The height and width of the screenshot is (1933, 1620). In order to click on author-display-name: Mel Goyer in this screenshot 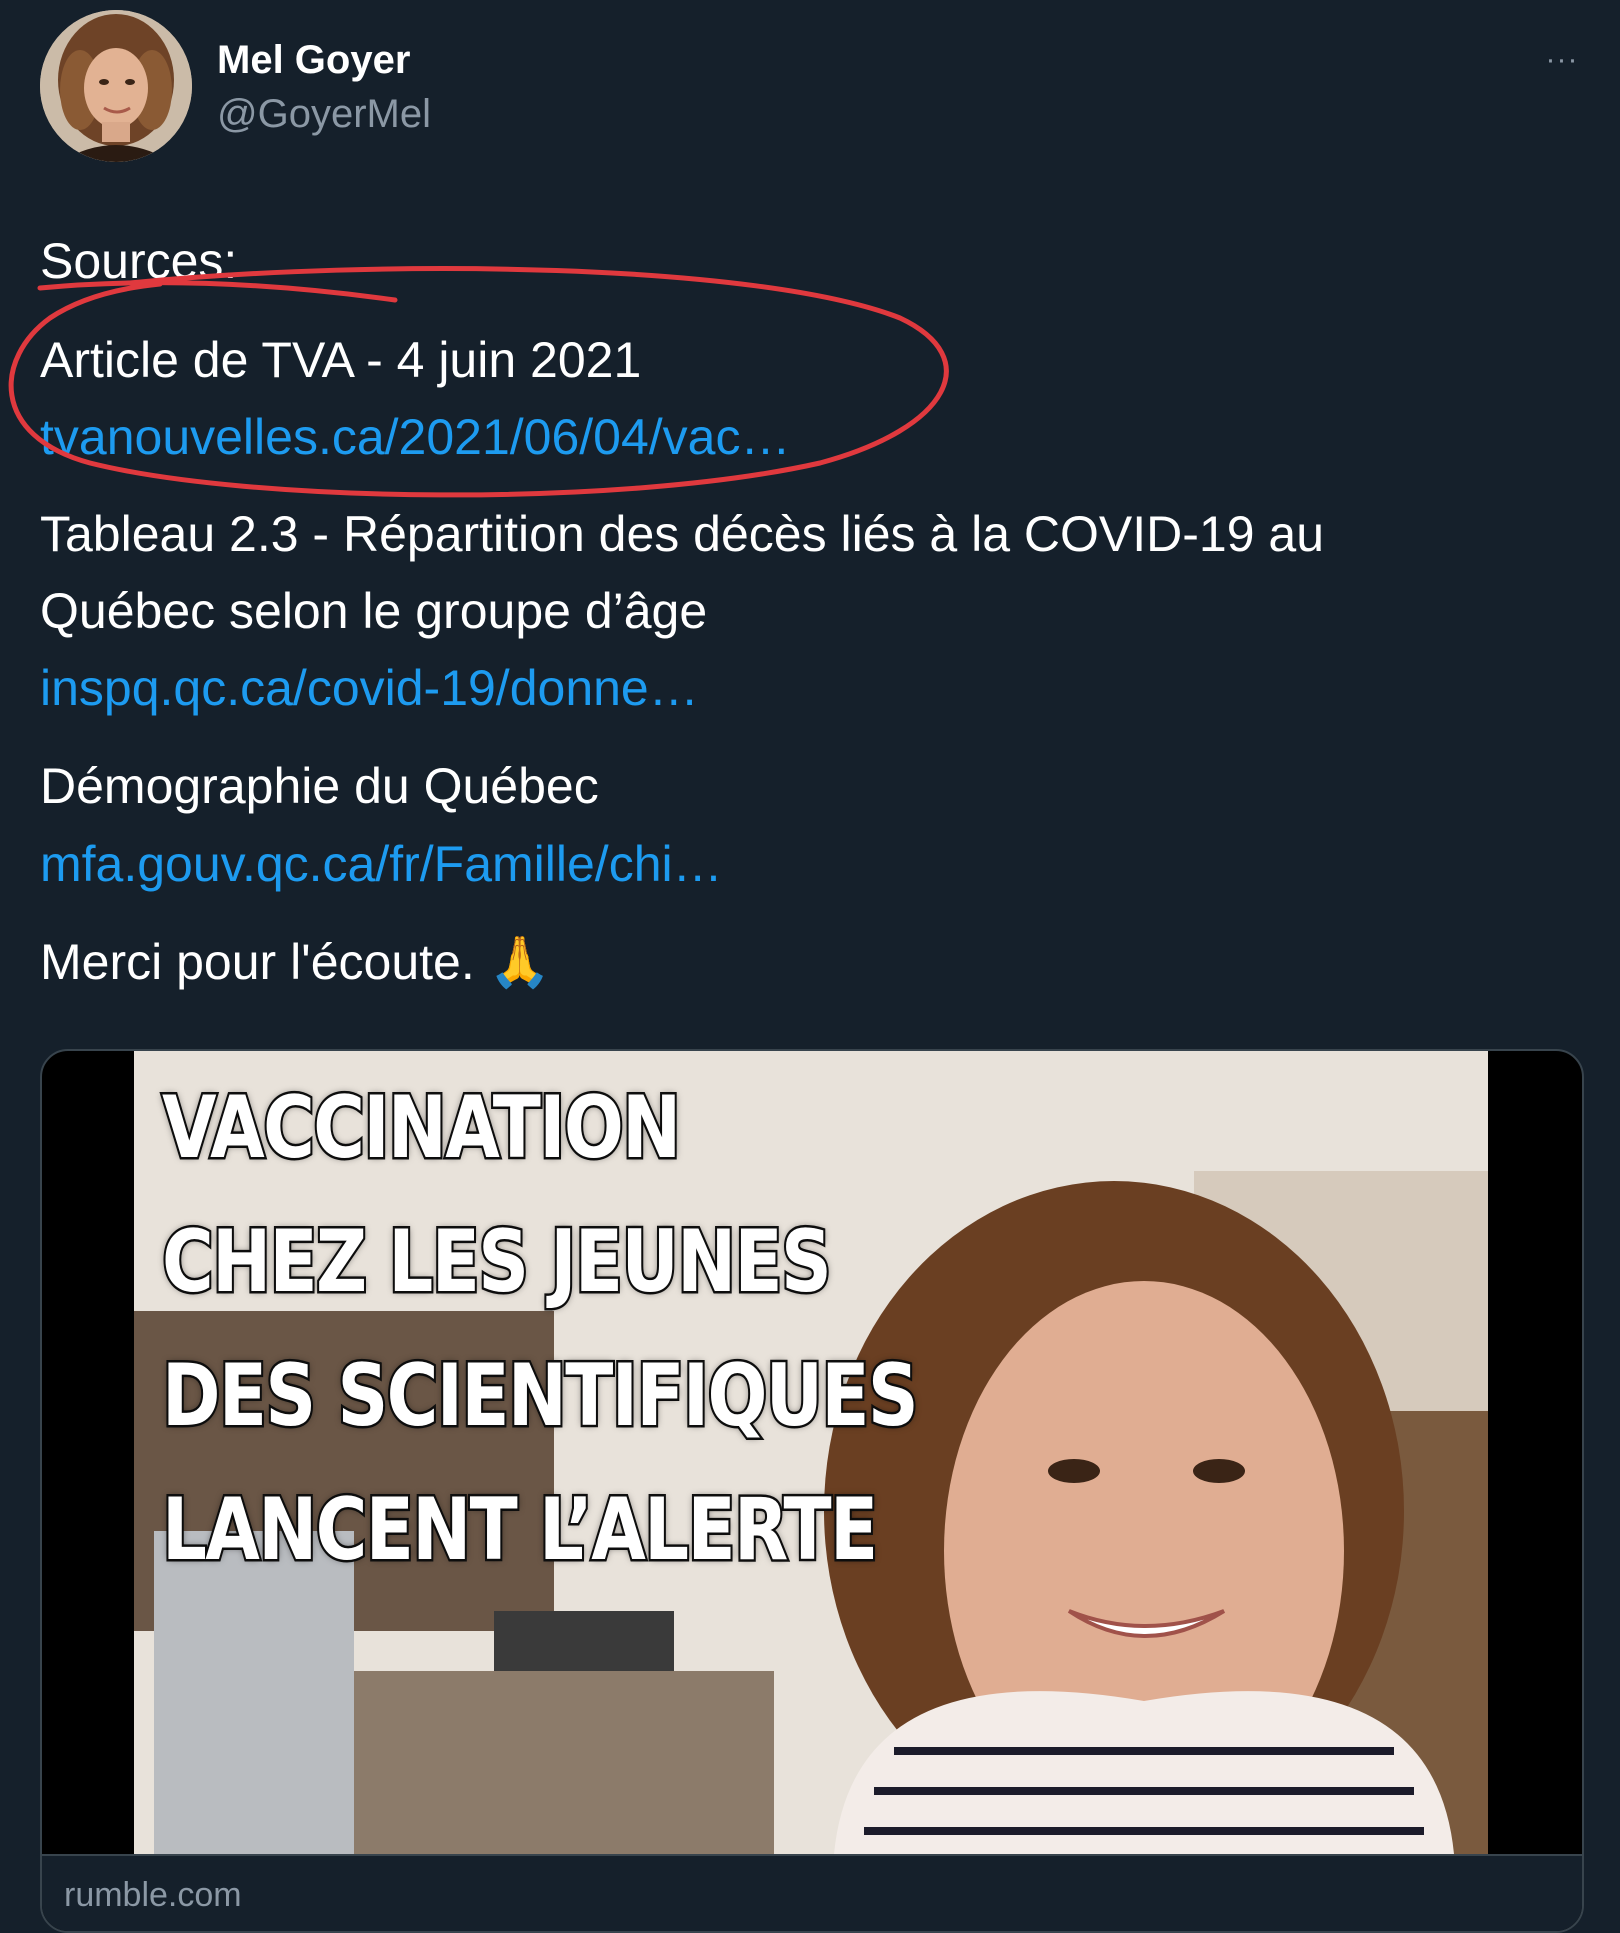, I will do `click(313, 60)`.